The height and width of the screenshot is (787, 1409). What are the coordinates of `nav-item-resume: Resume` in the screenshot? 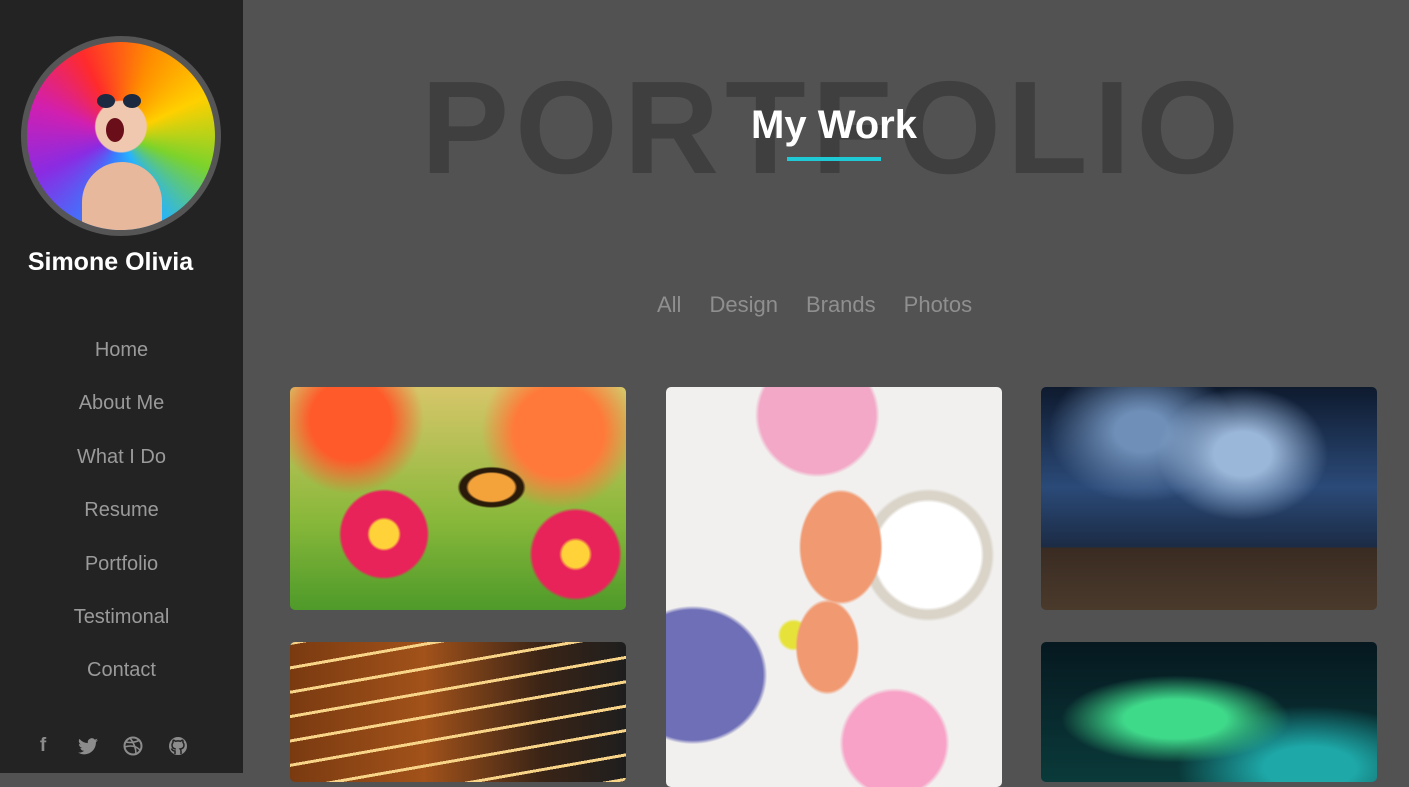 It's located at (121, 520).